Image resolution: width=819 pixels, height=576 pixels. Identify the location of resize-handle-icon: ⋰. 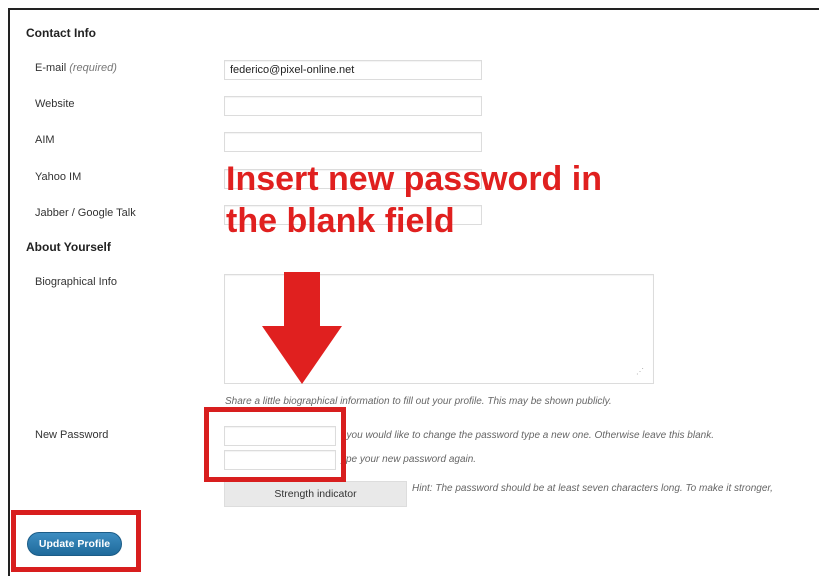
(640, 371).